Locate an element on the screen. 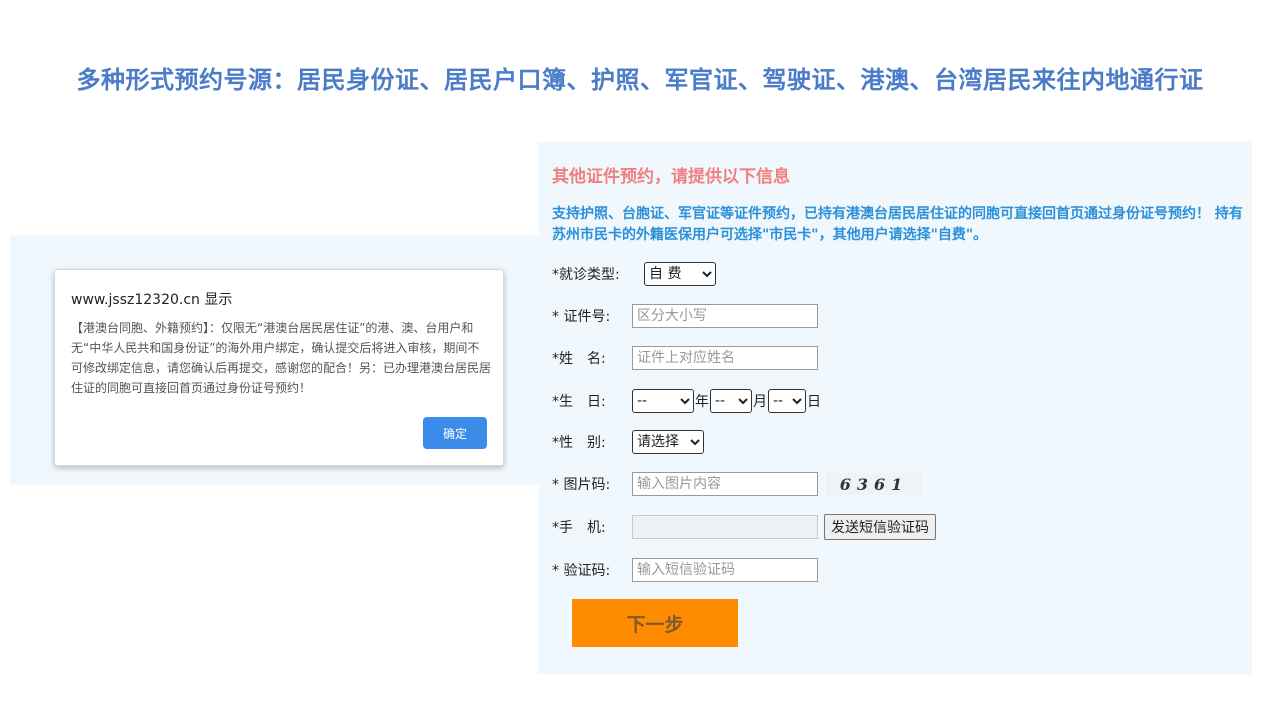  gender-label: *性 别: is located at coordinates (579, 443).